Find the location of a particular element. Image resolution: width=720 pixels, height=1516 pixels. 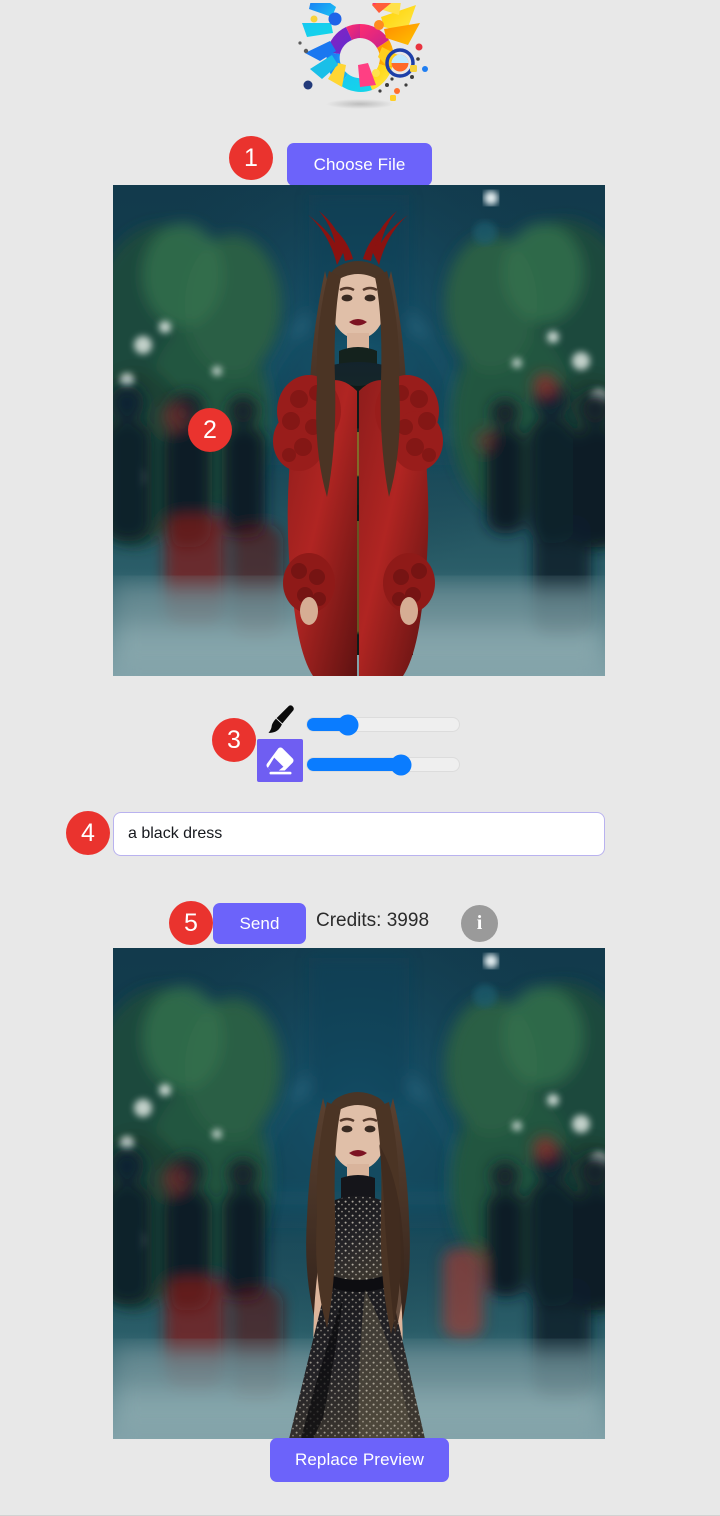

eraser-size-slider is located at coordinates (383, 764).